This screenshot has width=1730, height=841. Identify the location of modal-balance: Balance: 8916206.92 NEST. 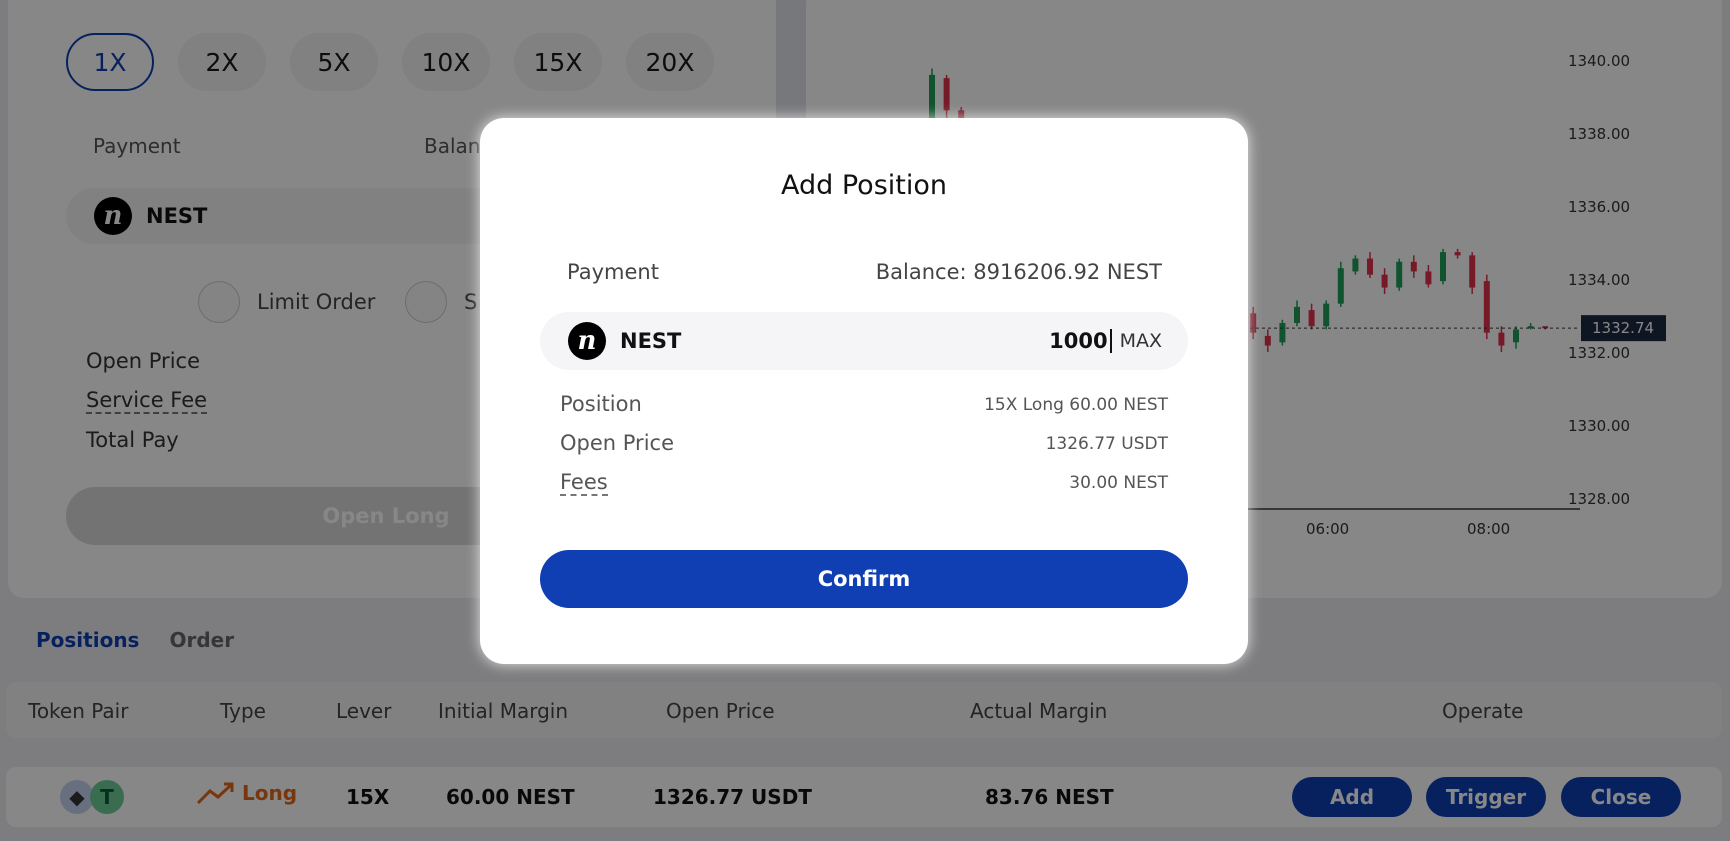
(1018, 272).